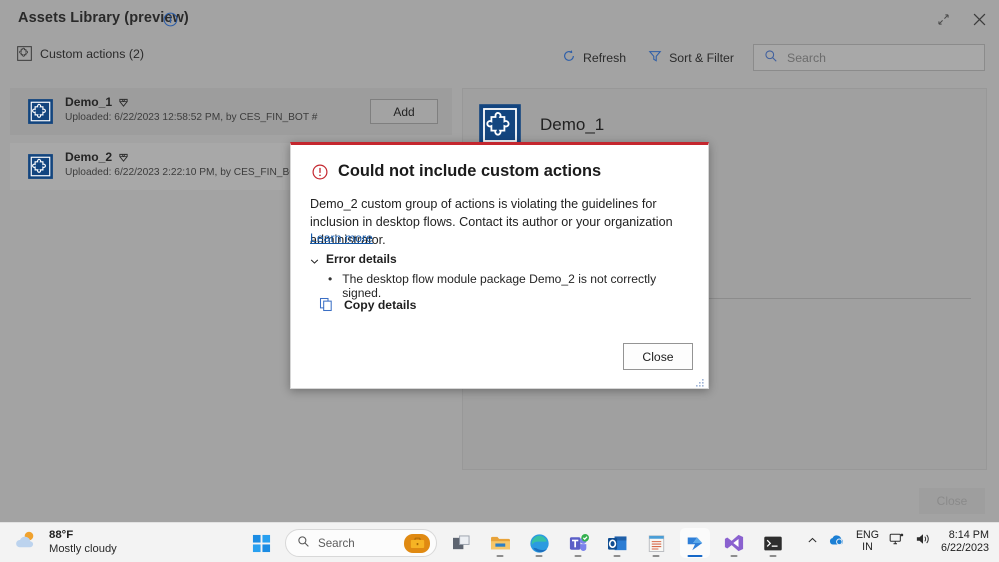 This screenshot has height=562, width=999. What do you see at coordinates (517, 543) in the screenshot?
I see `taskbar-center: Search` at bounding box center [517, 543].